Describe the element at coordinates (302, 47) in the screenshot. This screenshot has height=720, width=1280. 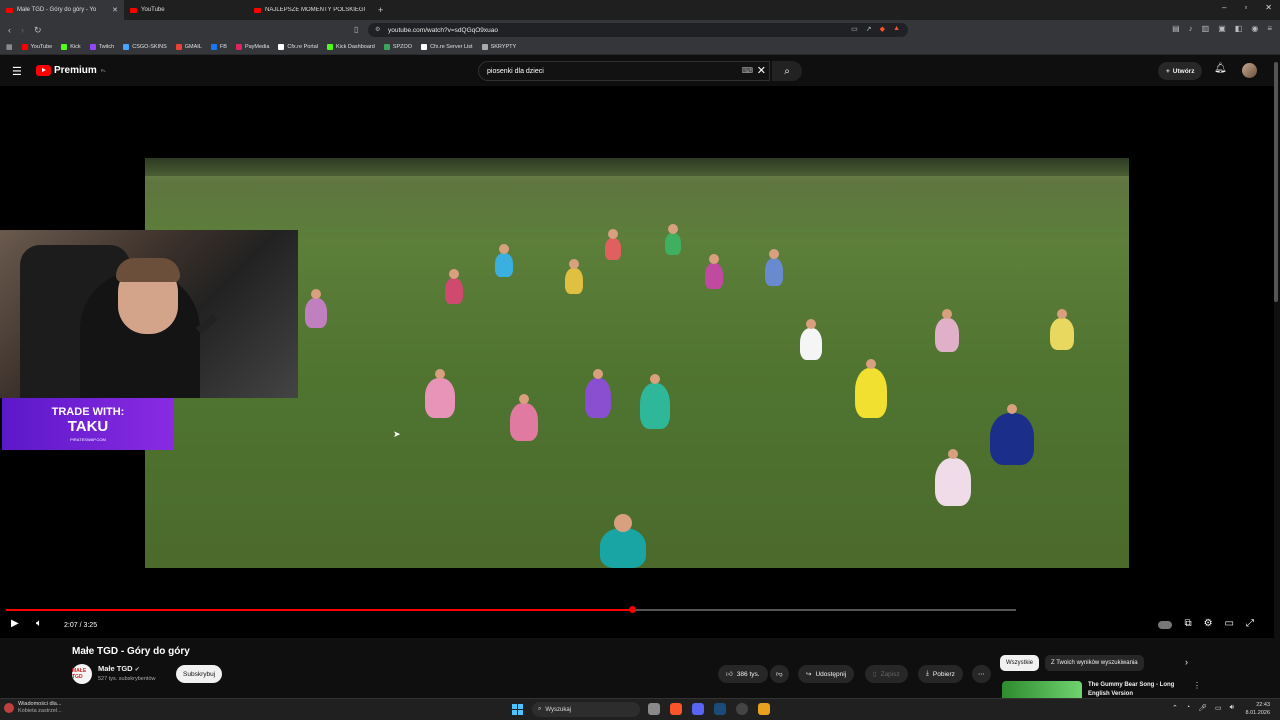
I see `bookmark-label: Cfx.re Portal` at that location.